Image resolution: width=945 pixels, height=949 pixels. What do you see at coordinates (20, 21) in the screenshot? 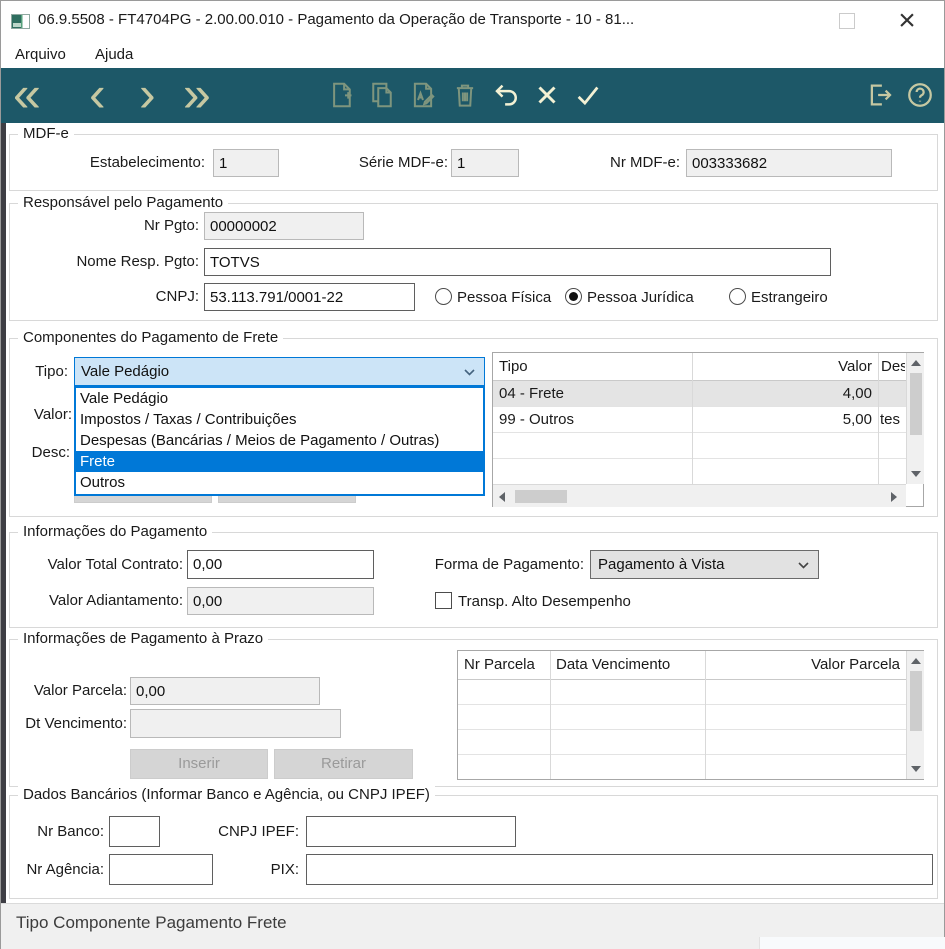
I see `app-icon` at bounding box center [20, 21].